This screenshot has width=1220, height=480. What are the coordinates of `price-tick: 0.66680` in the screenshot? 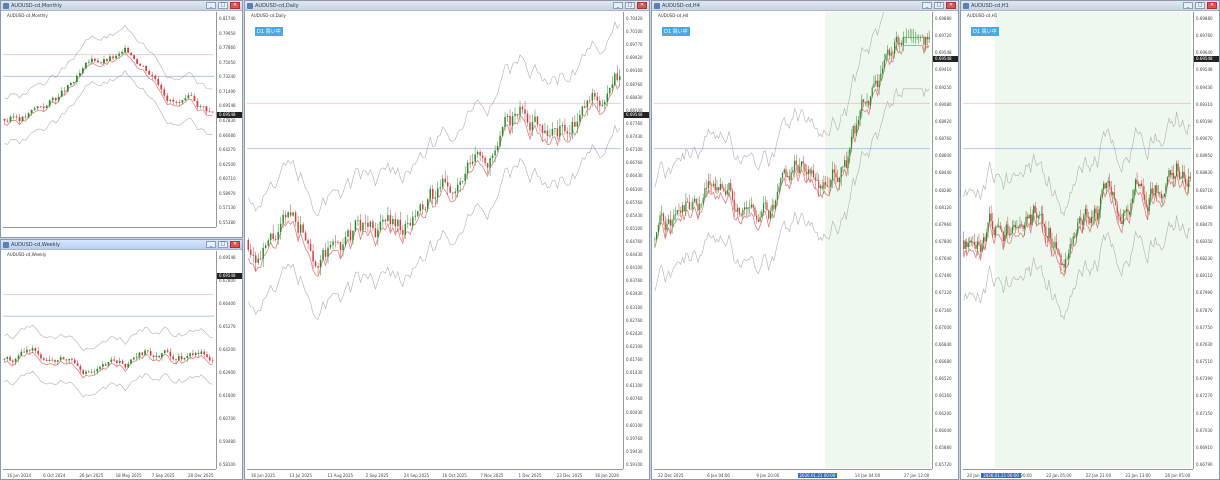 It's located at (943, 362).